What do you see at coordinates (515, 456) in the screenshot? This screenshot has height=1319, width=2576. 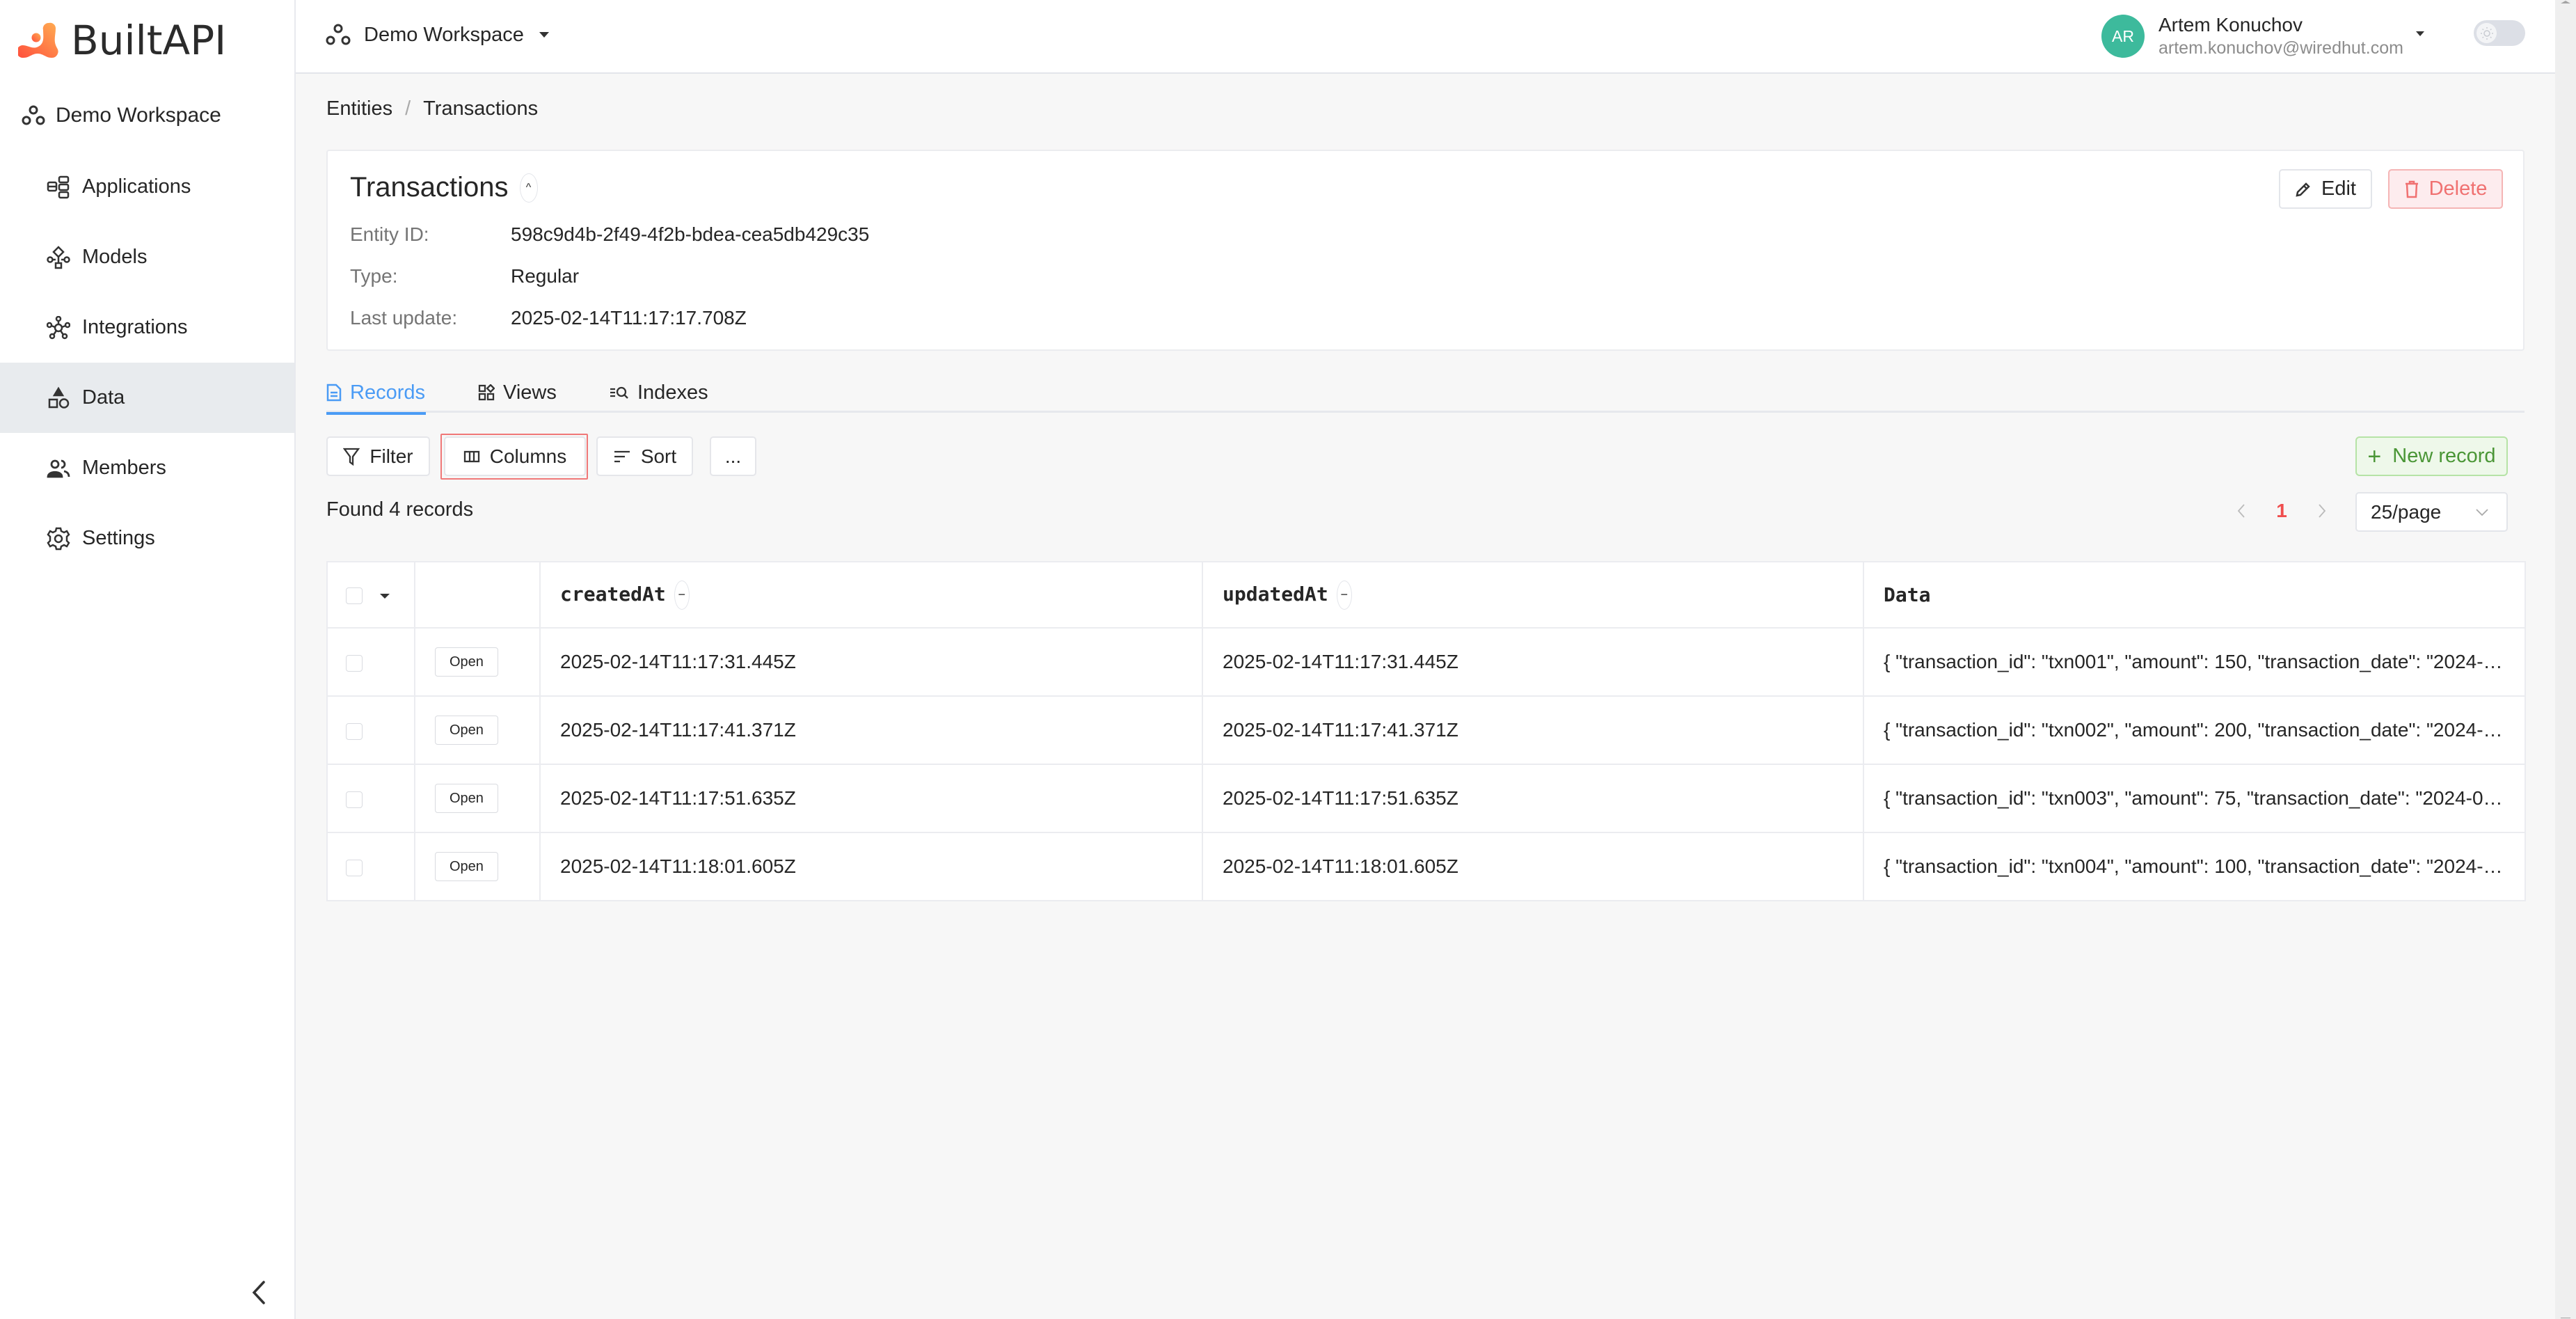 I see `columns-button: Columns` at bounding box center [515, 456].